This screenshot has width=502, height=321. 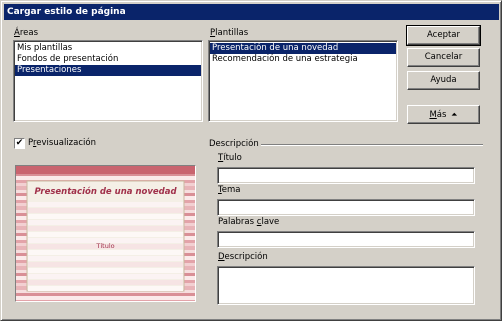 I want to click on description-textarea, so click(x=346, y=285).